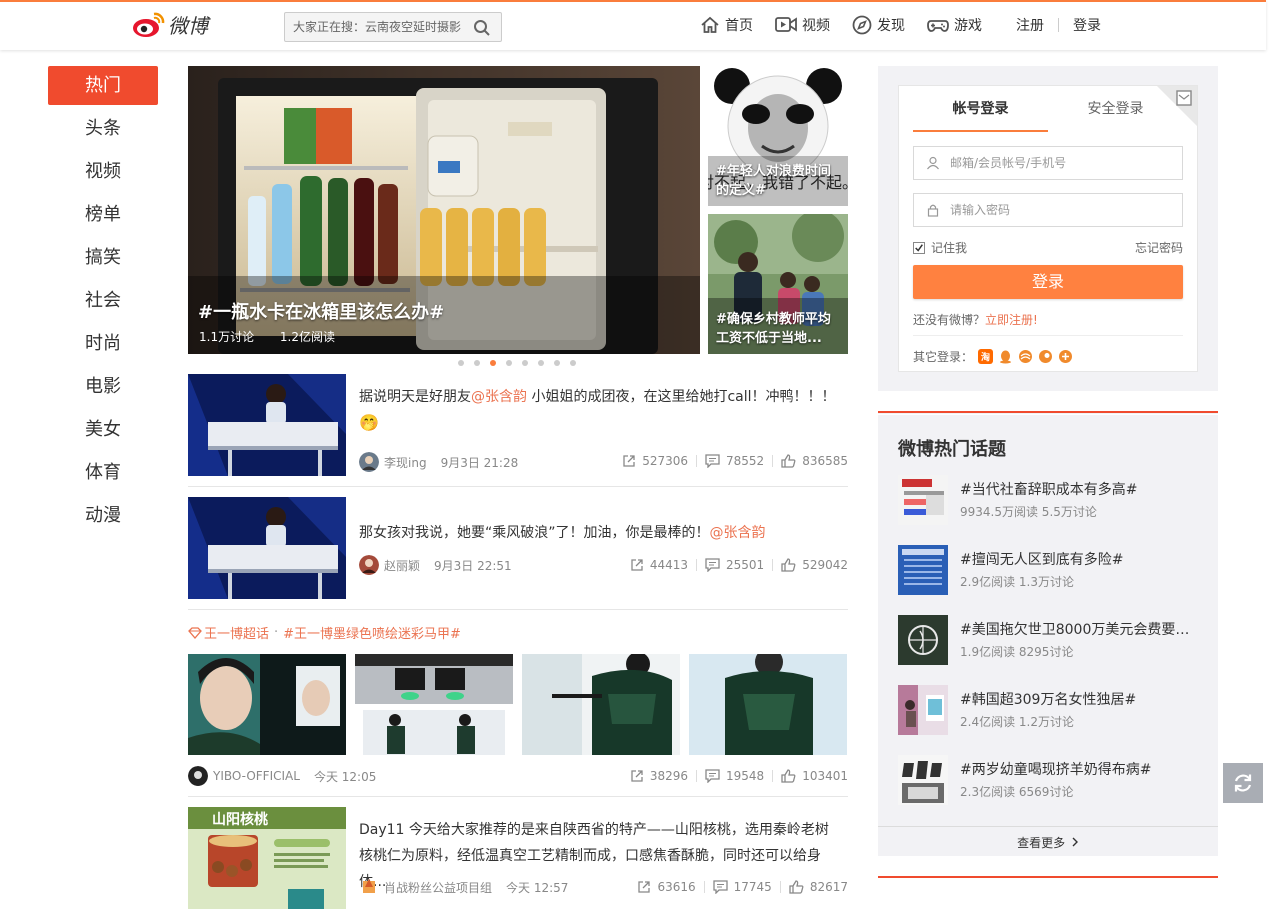  Describe the element at coordinates (1048, 163) in the screenshot. I see `username-field: 邮箱/会员帐号/手机号` at that location.